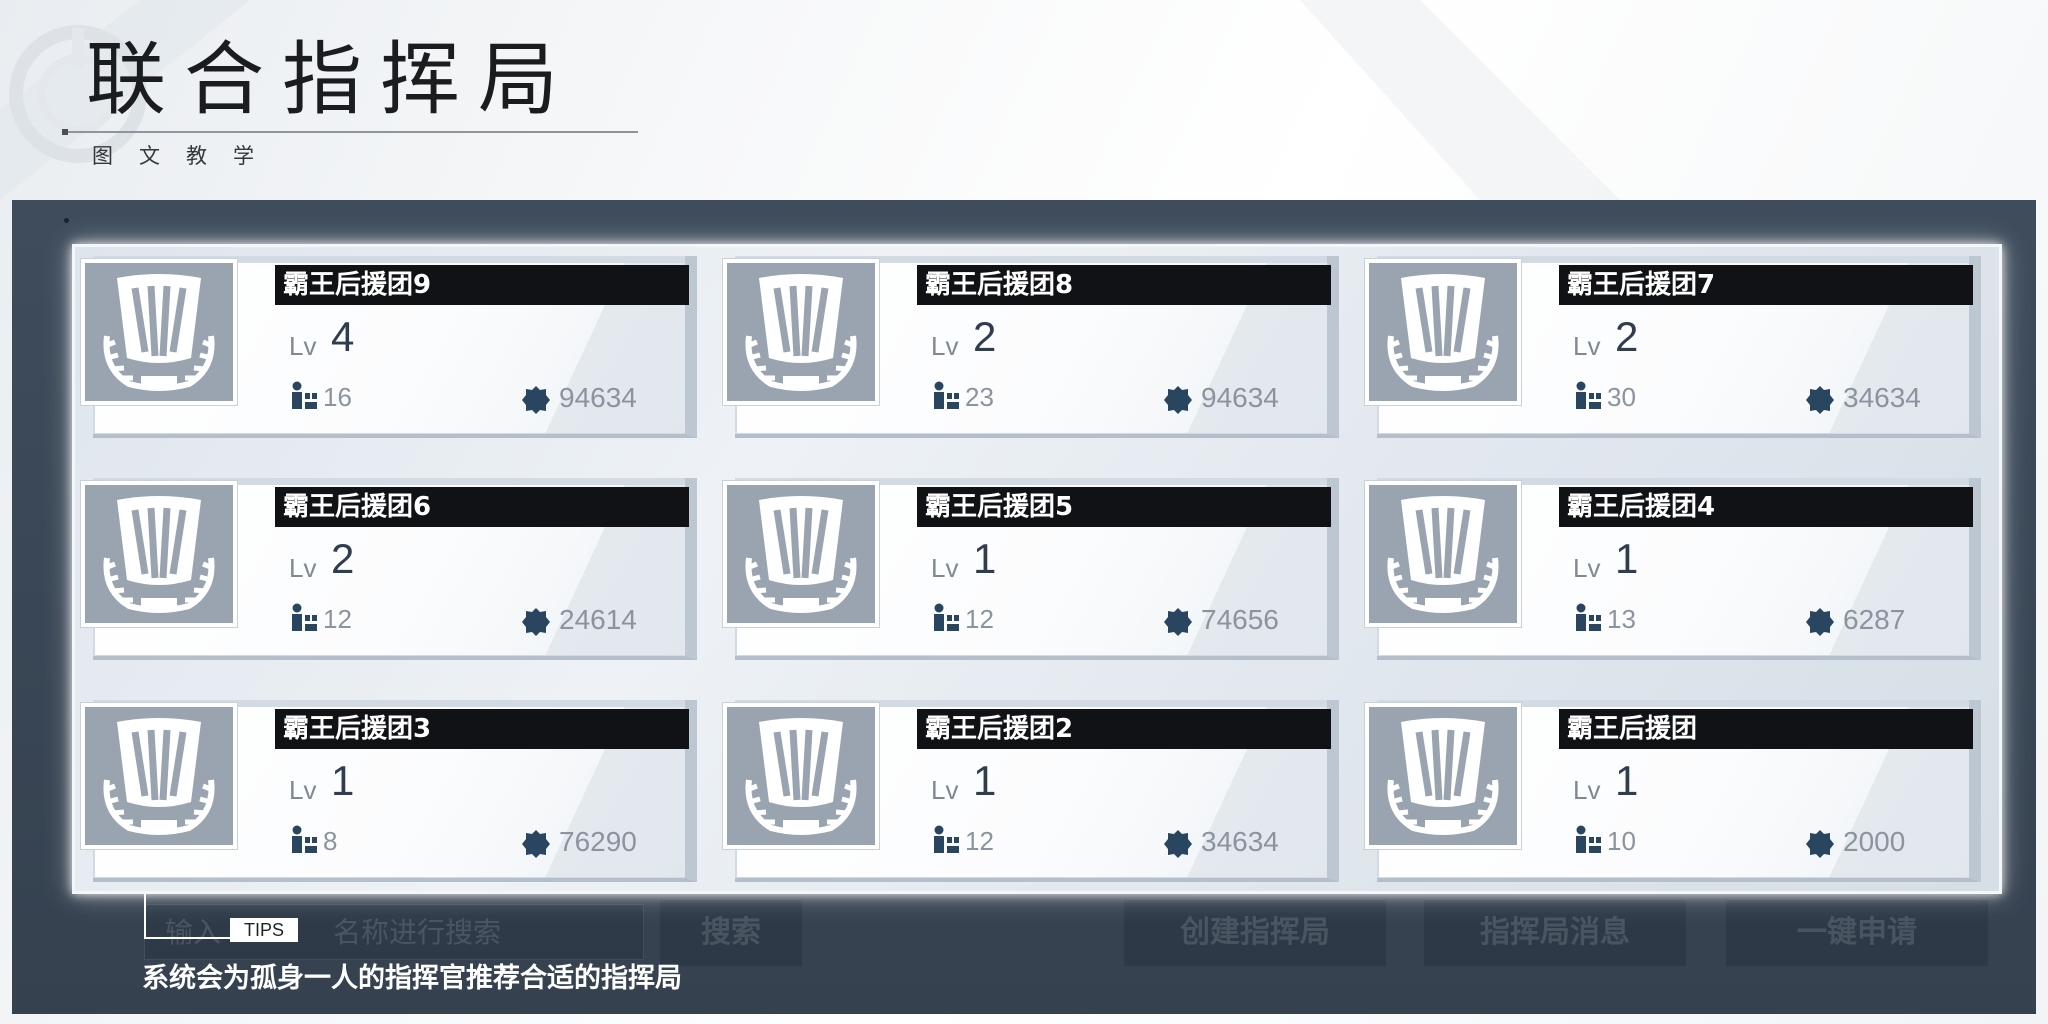 This screenshot has width=2048, height=1024. Describe the element at coordinates (412, 978) in the screenshot. I see `tips-text: 系统会为孤身一人的指挥官推荐合适的指挥局` at that location.